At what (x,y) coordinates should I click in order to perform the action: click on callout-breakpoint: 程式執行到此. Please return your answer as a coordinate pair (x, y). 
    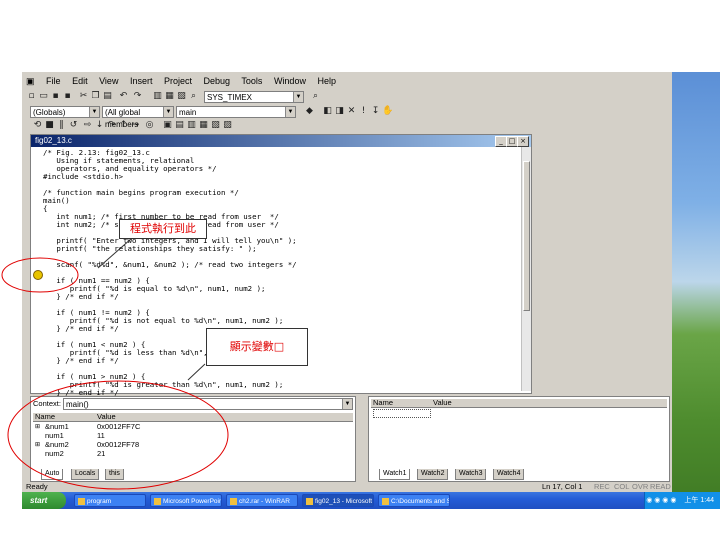
    Looking at the image, I should click on (163, 229).